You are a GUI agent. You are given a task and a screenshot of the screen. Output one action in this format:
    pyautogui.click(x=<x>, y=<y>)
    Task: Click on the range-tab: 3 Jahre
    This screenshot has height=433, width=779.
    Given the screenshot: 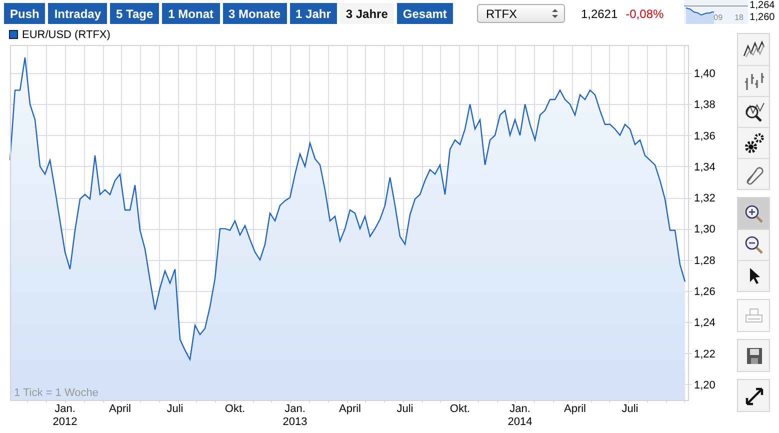 What is the action you would take?
    pyautogui.click(x=367, y=13)
    